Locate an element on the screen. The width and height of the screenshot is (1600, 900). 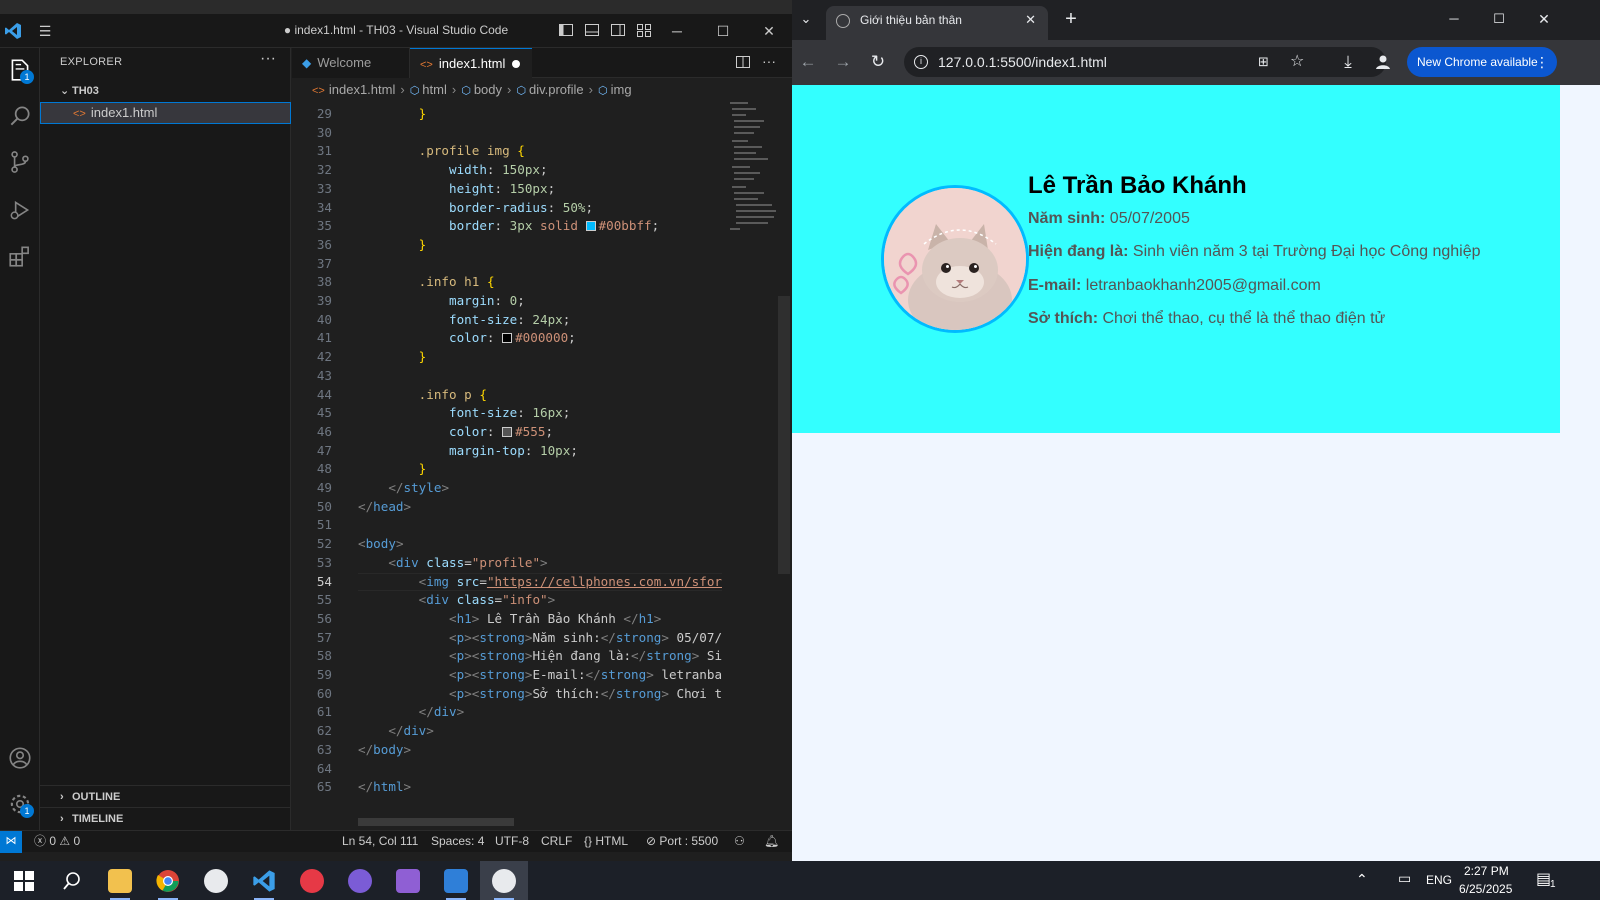
extensions-icon is located at coordinates (20, 256).